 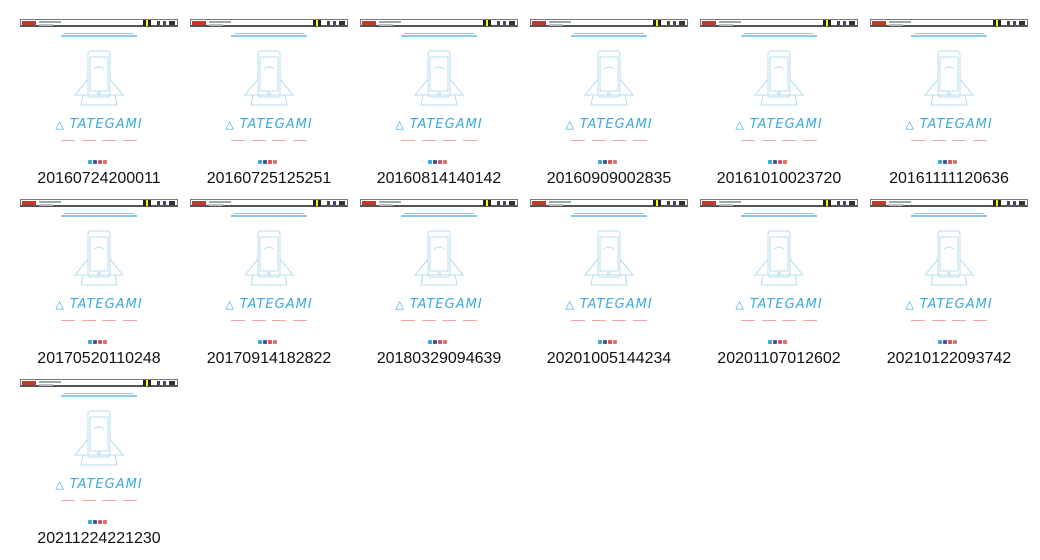 I want to click on snapshot-thumbnail: △ TATEGAMI 20180329094639, so click(x=439, y=285).